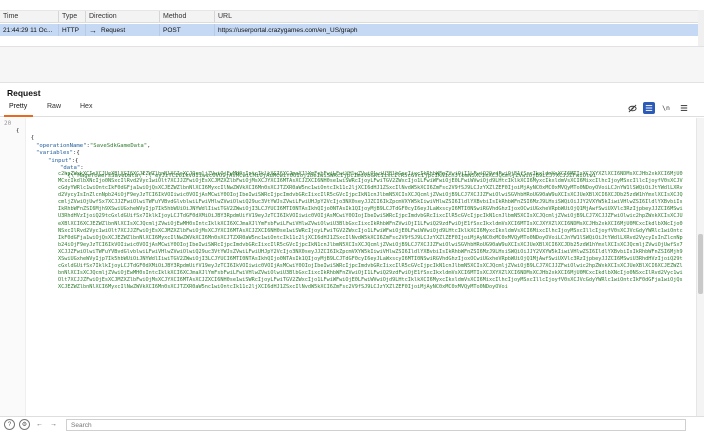  I want to click on json-key: "variables", so click(55, 153).